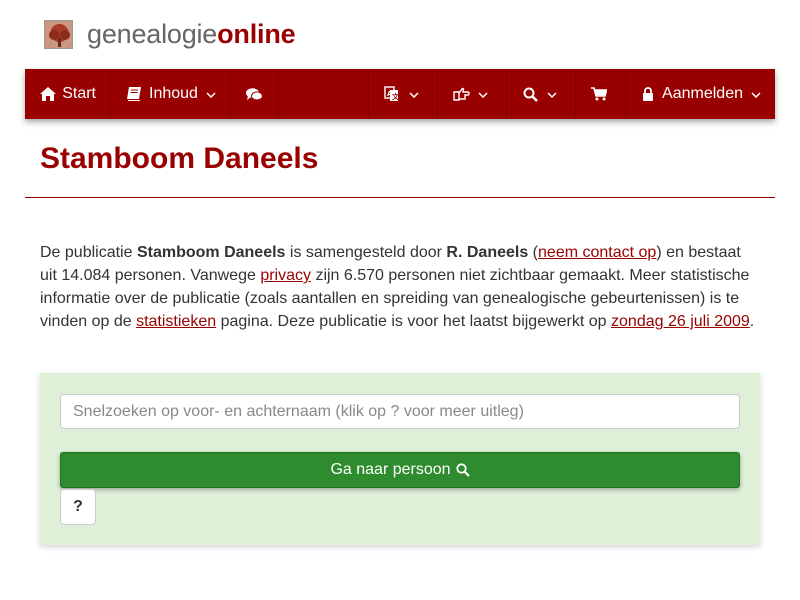 This screenshot has height=600, width=800. I want to click on privacy-link: privacy, so click(285, 275).